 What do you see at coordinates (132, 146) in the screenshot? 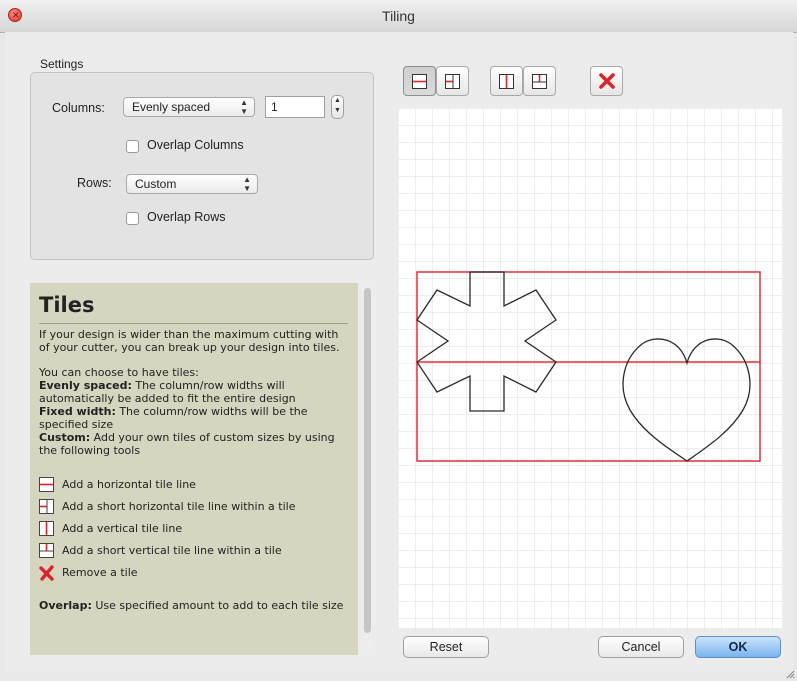
I see `overlap-columns-checkbox` at bounding box center [132, 146].